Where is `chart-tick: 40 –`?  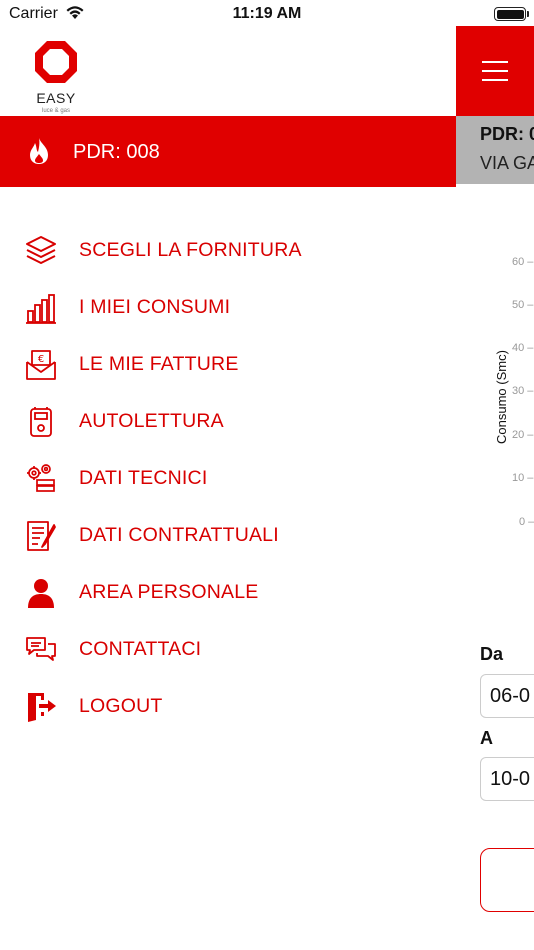 chart-tick: 40 – is located at coordinates (523, 348).